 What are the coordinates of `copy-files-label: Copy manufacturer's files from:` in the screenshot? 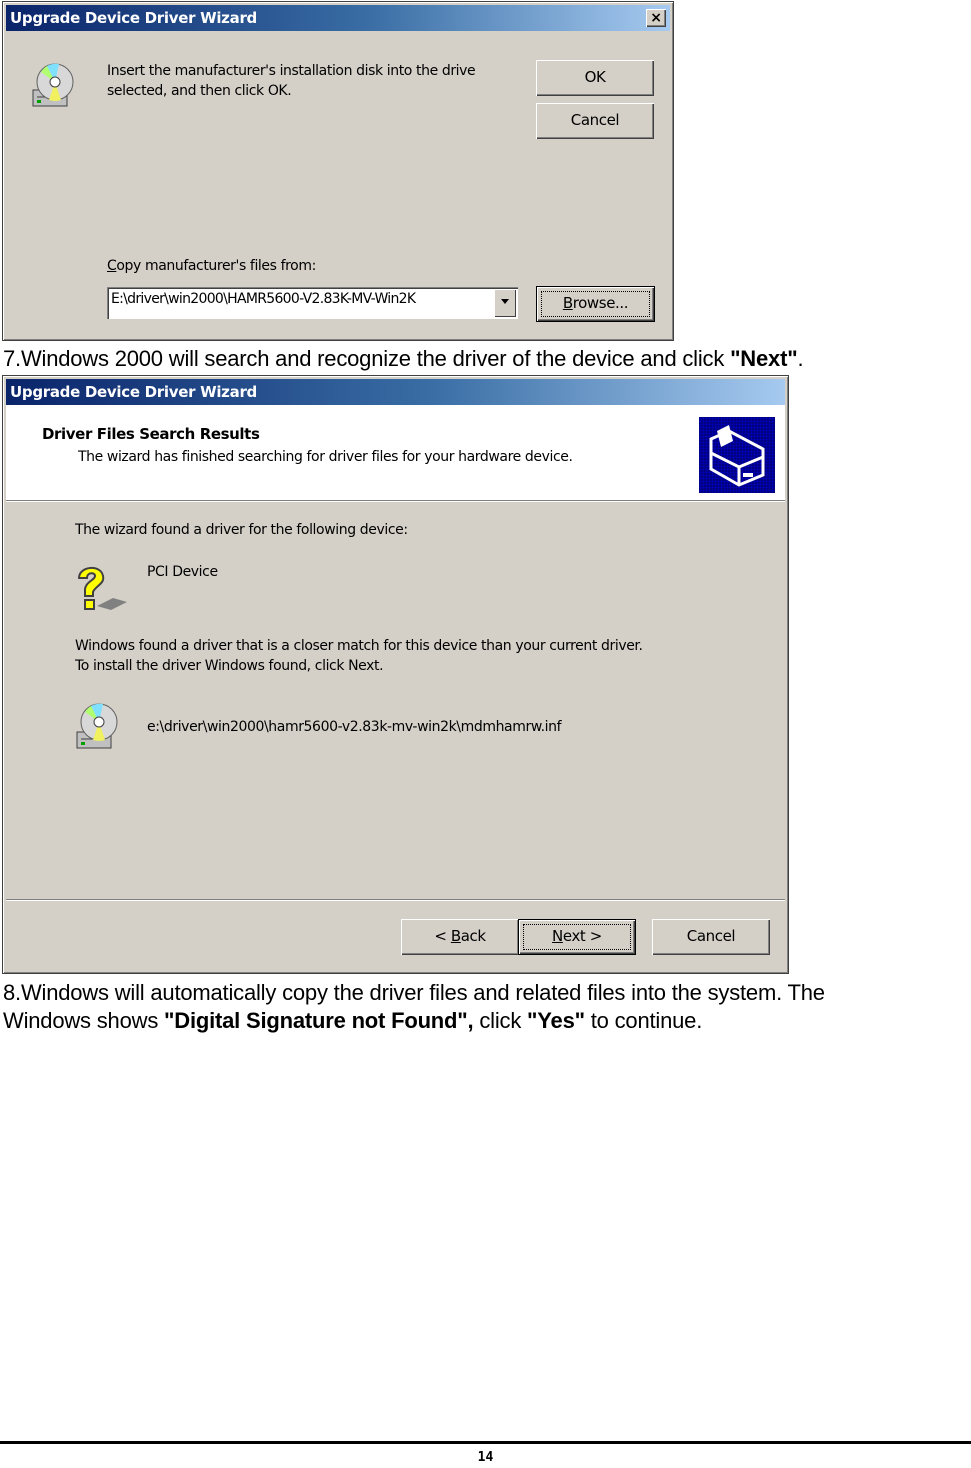 It's located at (211, 266).